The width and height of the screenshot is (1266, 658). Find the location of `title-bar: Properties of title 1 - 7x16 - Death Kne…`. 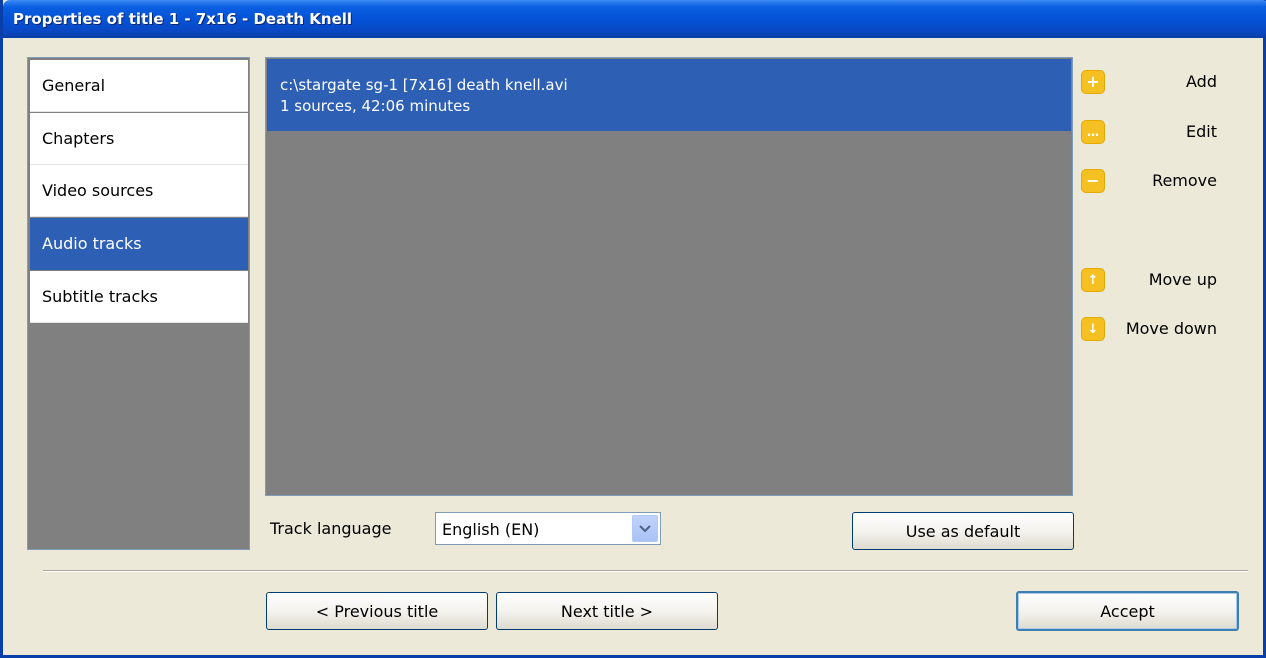

title-bar: Properties of title 1 - 7x16 - Death Kne… is located at coordinates (634, 19).